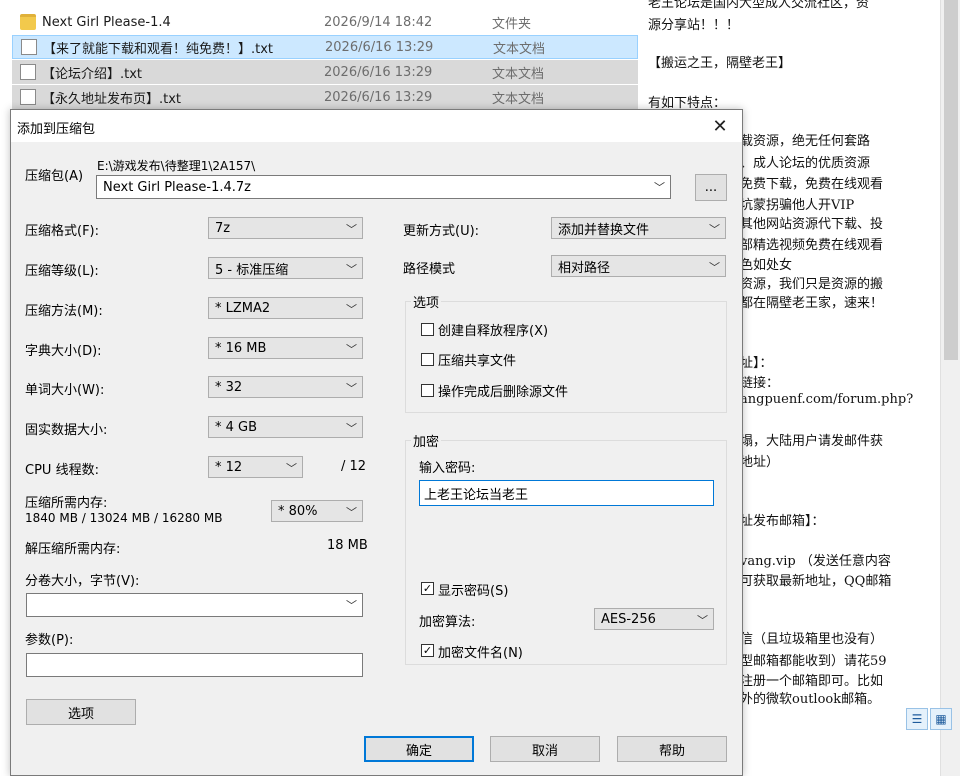  I want to click on text-line: angpuenf.com/forum.php?, so click(827, 399).